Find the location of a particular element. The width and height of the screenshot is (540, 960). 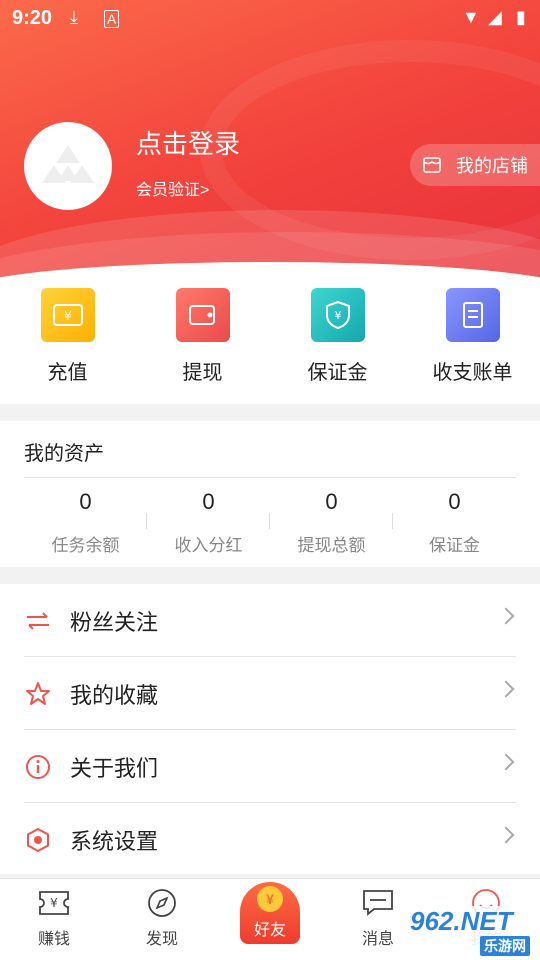

chat-icon is located at coordinates (378, 903).